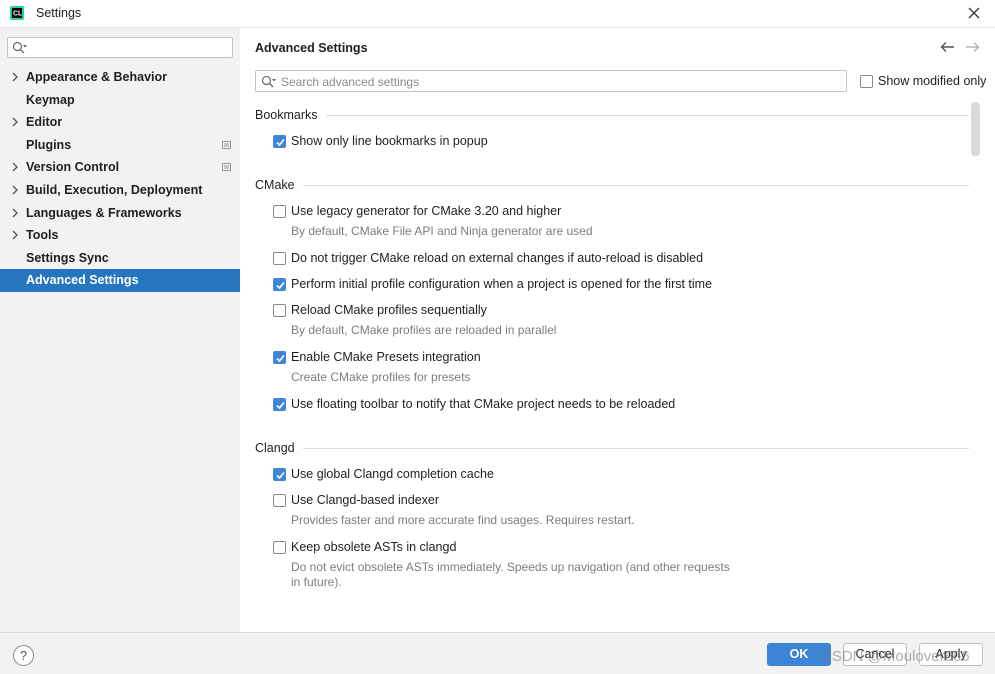 The width and height of the screenshot is (995, 674). I want to click on setting-option: Use global Clangd completion cache, so click(383, 474).